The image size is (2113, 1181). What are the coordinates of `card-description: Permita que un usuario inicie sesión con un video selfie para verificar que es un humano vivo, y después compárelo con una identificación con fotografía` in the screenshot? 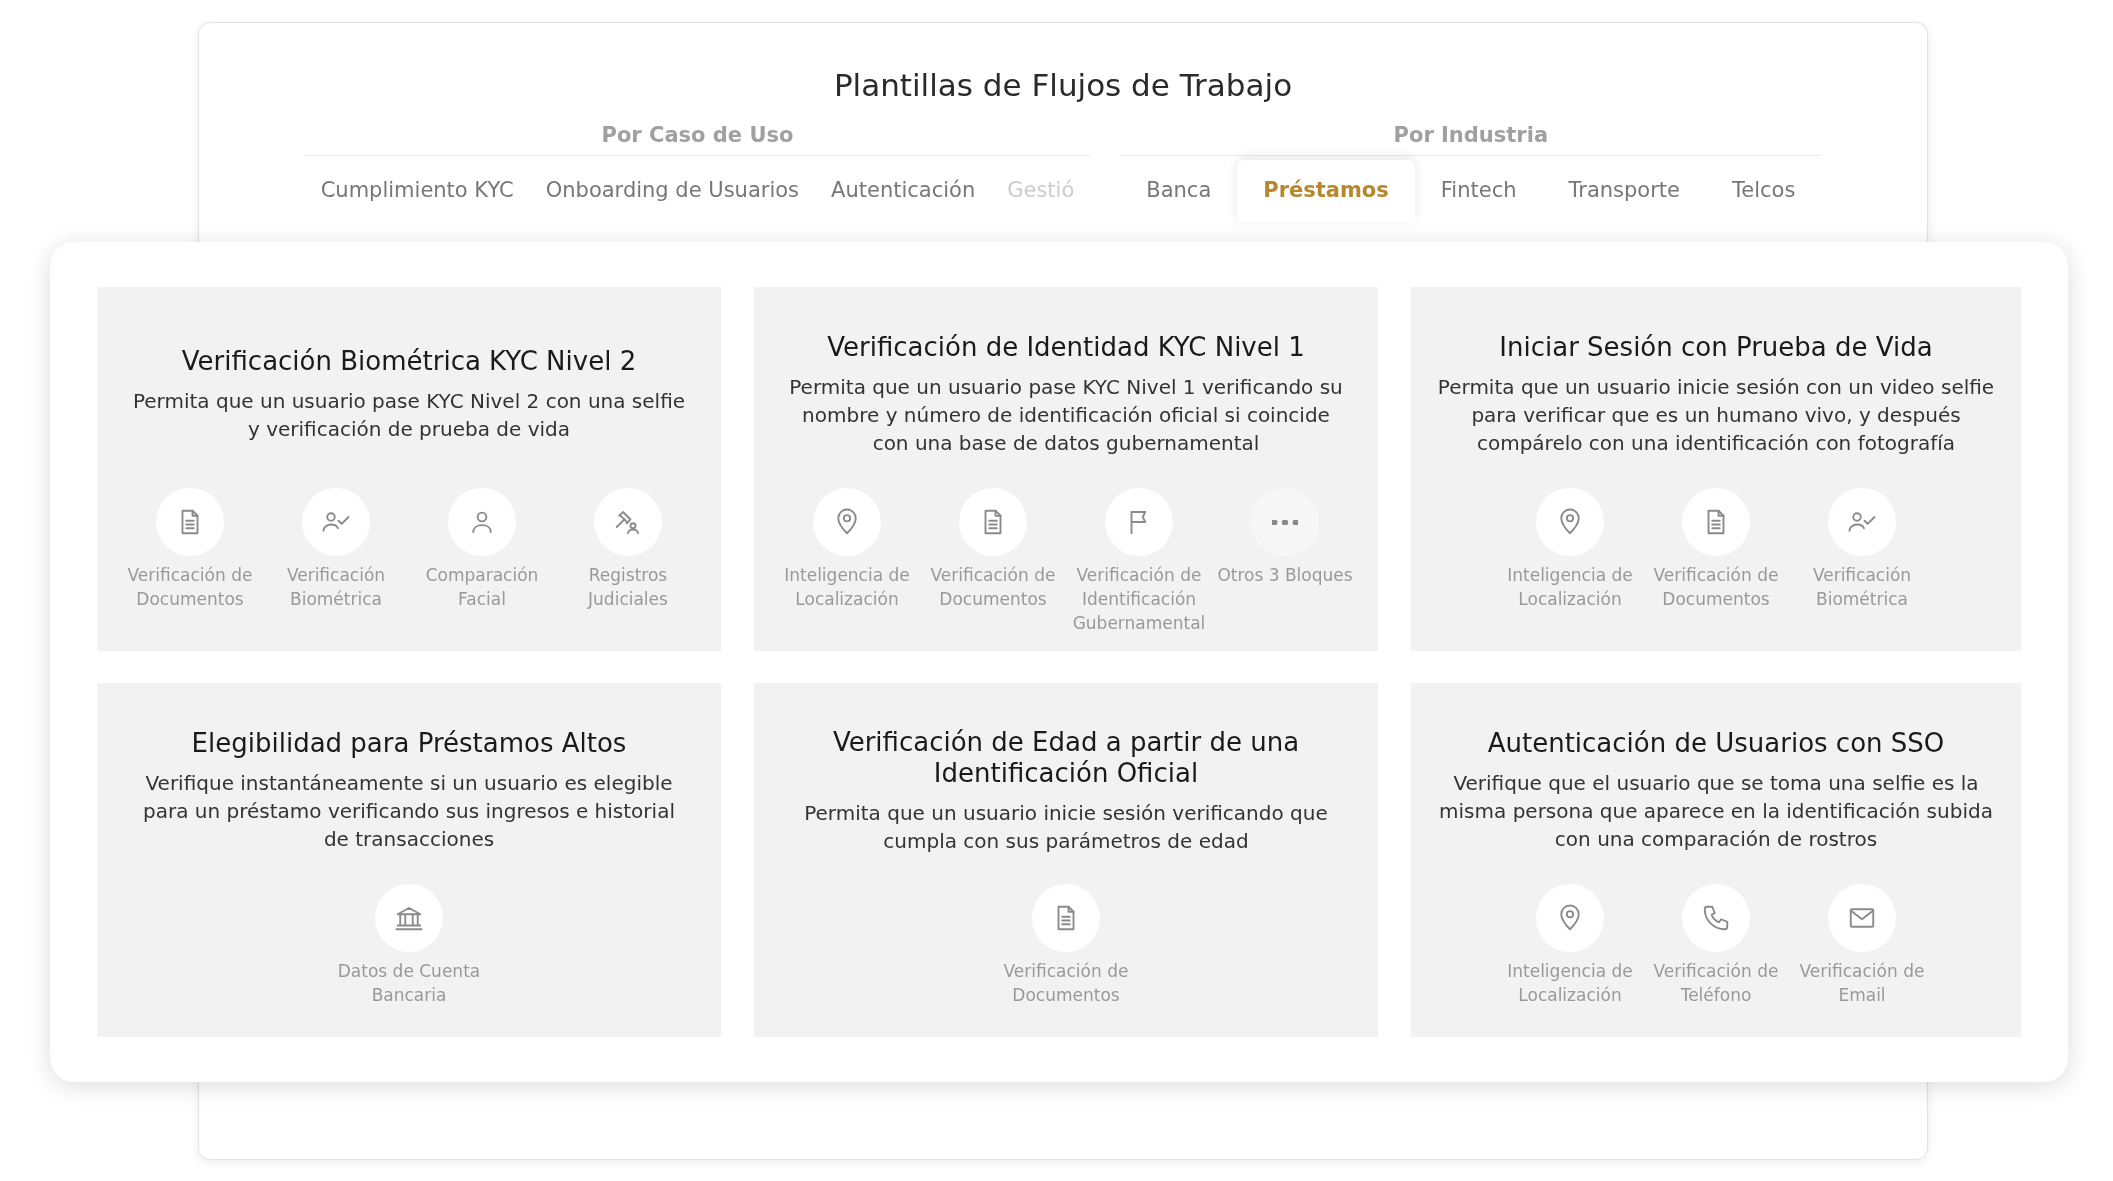 It's located at (1716, 416).